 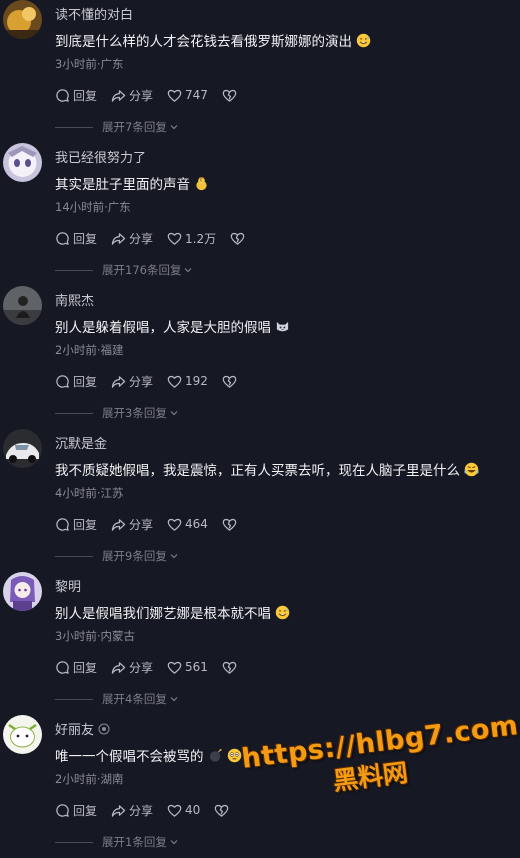 I want to click on username: 南熙杰, so click(x=74, y=299).